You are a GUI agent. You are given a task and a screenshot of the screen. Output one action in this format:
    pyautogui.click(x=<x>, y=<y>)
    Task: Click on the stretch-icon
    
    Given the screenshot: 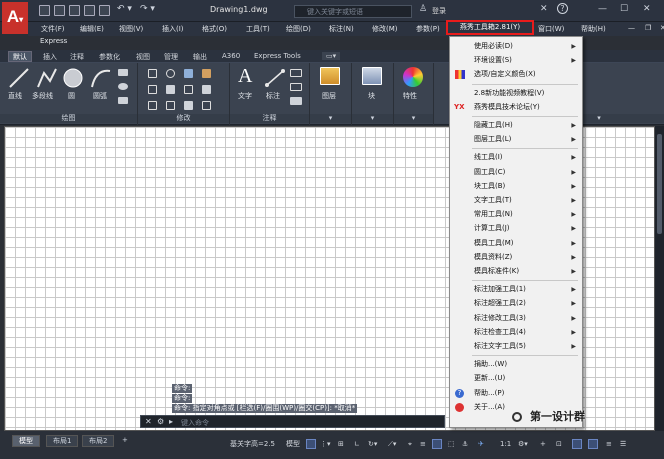 What is the action you would take?
    pyautogui.click(x=152, y=105)
    